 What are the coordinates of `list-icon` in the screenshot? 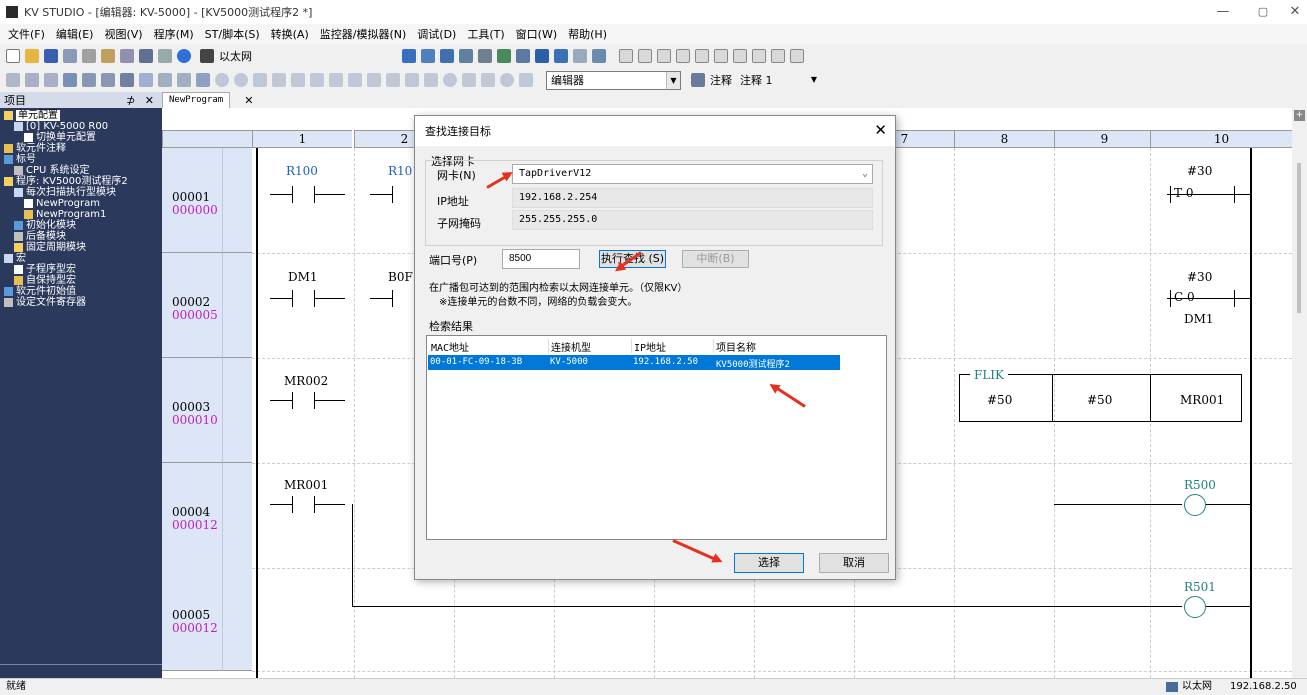 It's located at (32, 80).